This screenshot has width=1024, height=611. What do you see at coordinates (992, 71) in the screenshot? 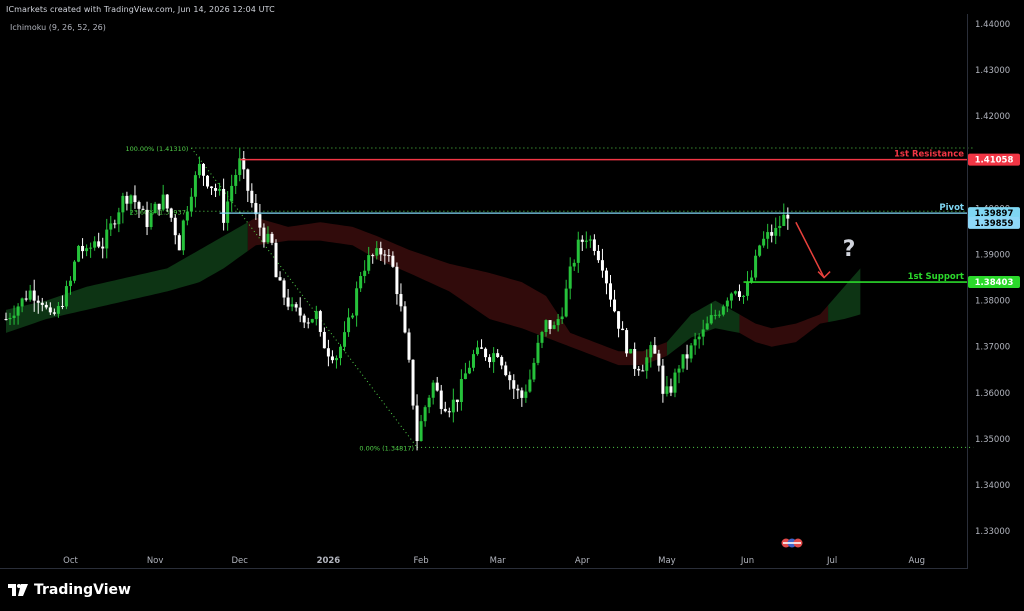
I see `price-axis-tick: 1.43000` at bounding box center [992, 71].